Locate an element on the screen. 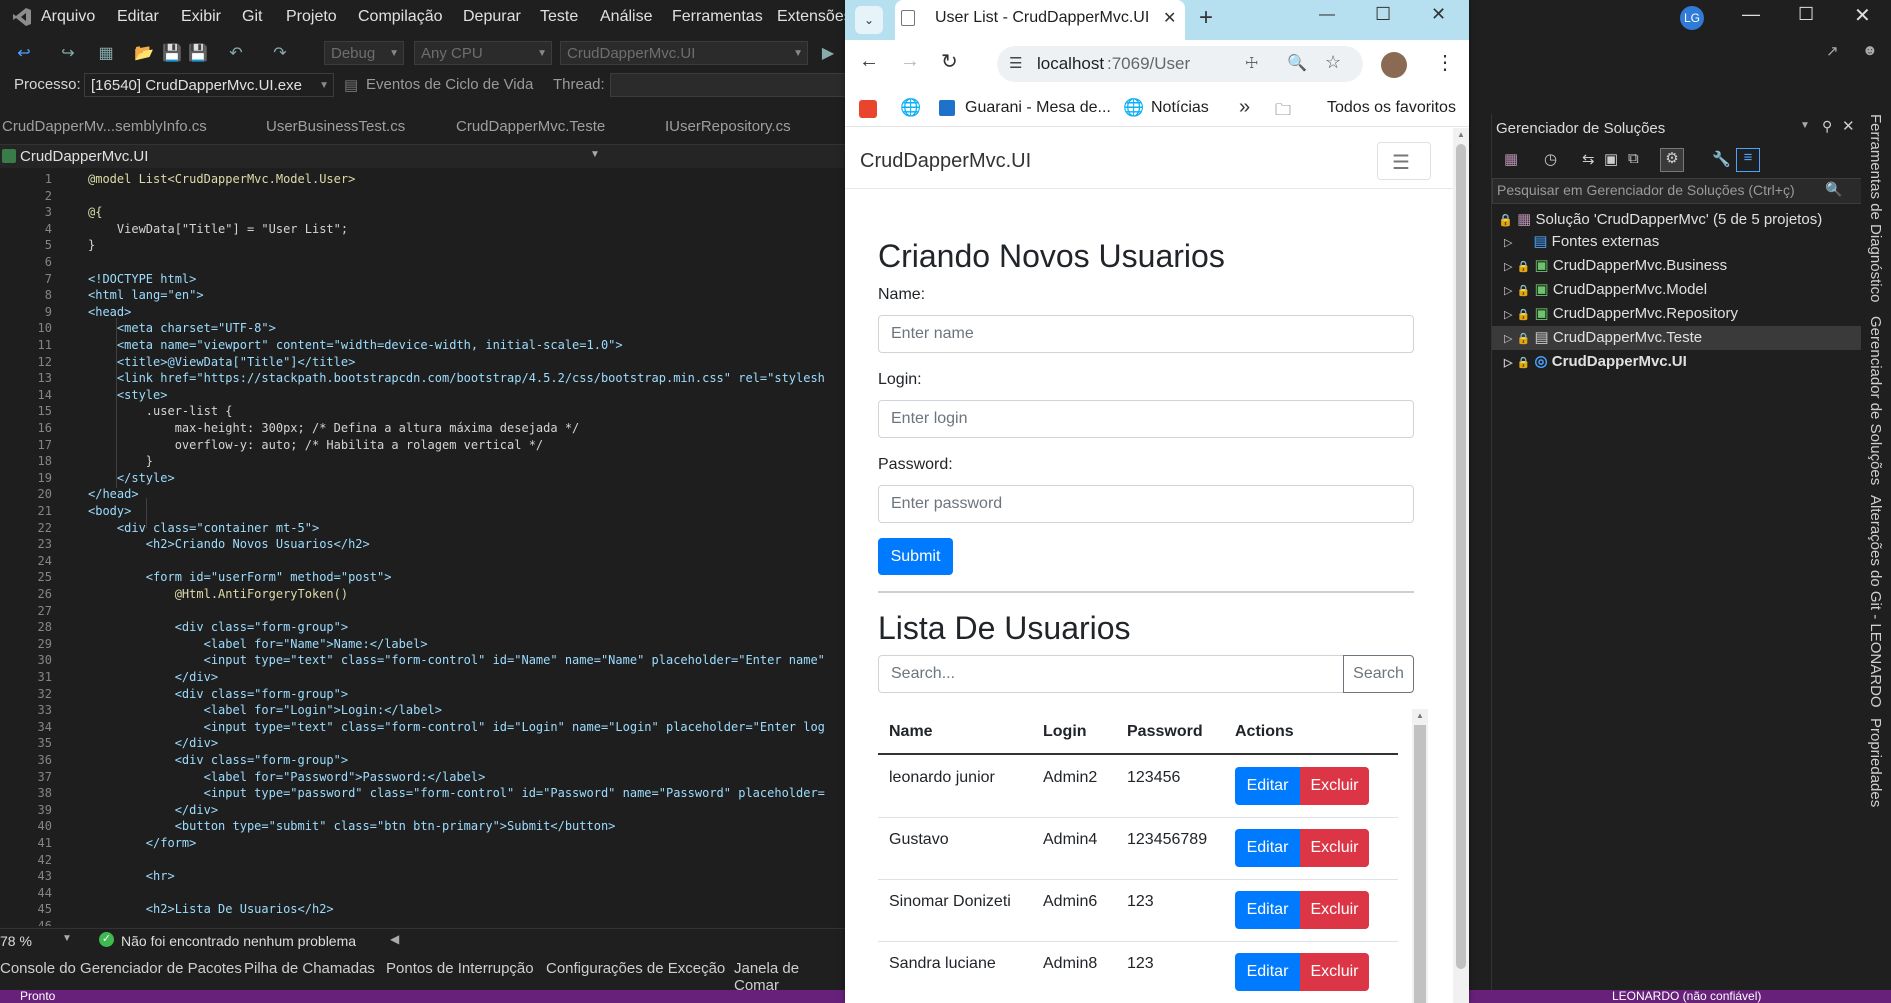  tree-item-teste: ▷ 🔒 ▤ CrudDapperMvc.Teste is located at coordinates (1603, 337).